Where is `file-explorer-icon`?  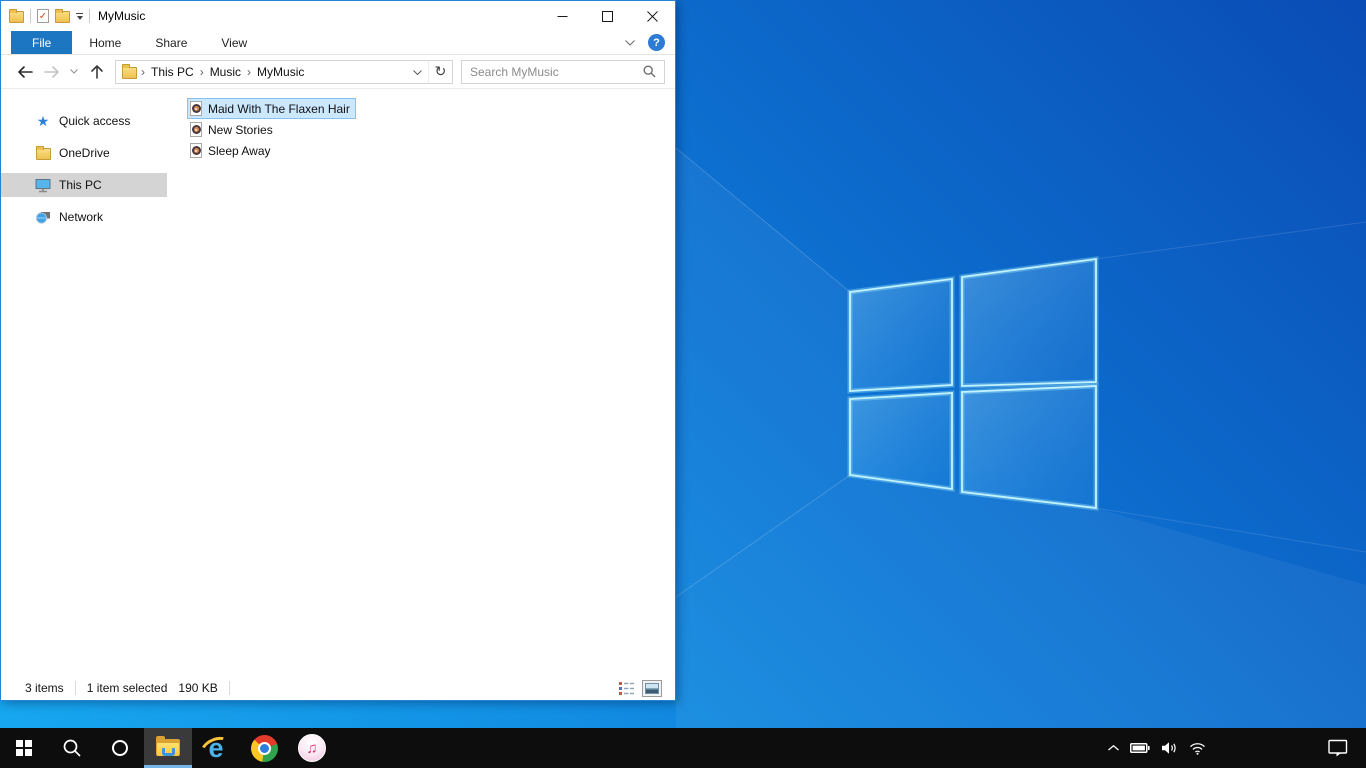 file-explorer-icon is located at coordinates (168, 746).